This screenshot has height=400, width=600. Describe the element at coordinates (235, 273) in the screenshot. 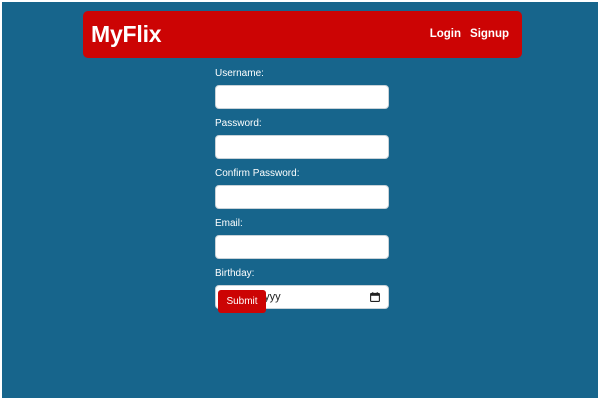

I see `birthday-label: Birthday:` at that location.